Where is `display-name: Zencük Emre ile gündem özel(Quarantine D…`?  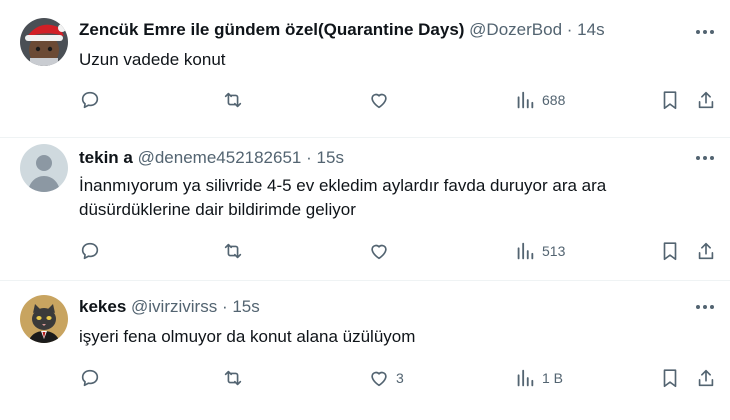 display-name: Zencük Emre ile gündem özel(Quarantine D… is located at coordinates (271, 29).